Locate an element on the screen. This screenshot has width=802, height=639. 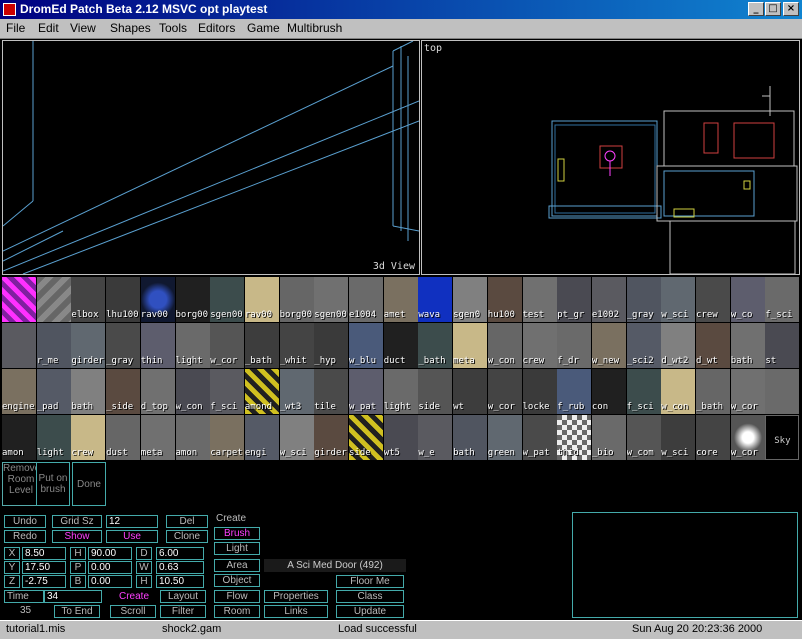
room-button: Room is located at coordinates (237, 611).